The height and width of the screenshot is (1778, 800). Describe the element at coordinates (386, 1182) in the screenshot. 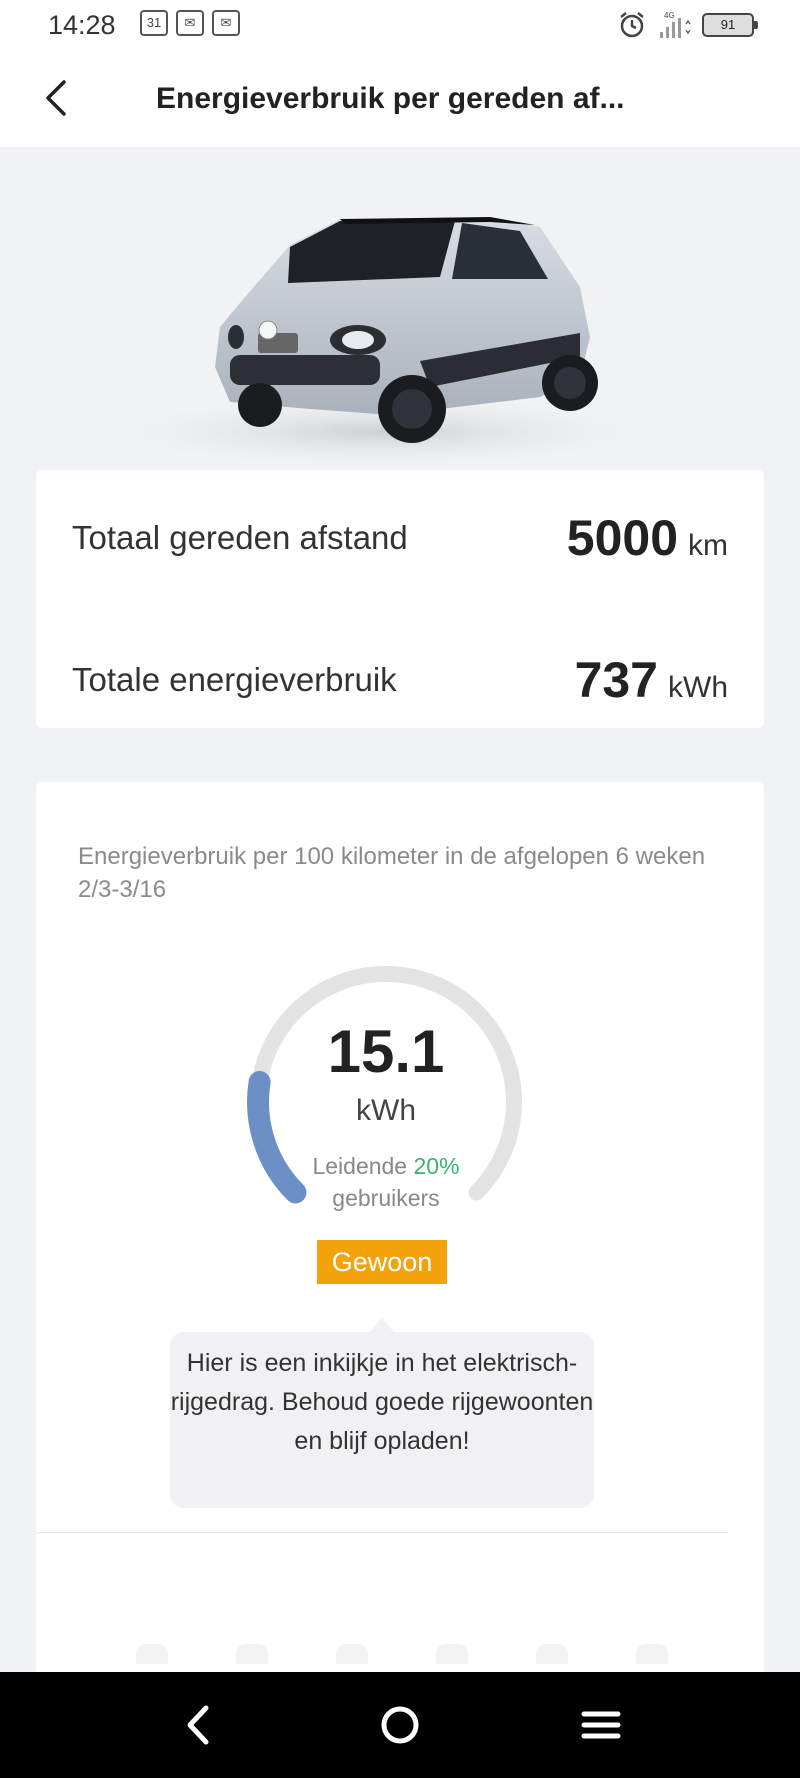

I see `rank-text: Leidende 20% gebruikers` at that location.